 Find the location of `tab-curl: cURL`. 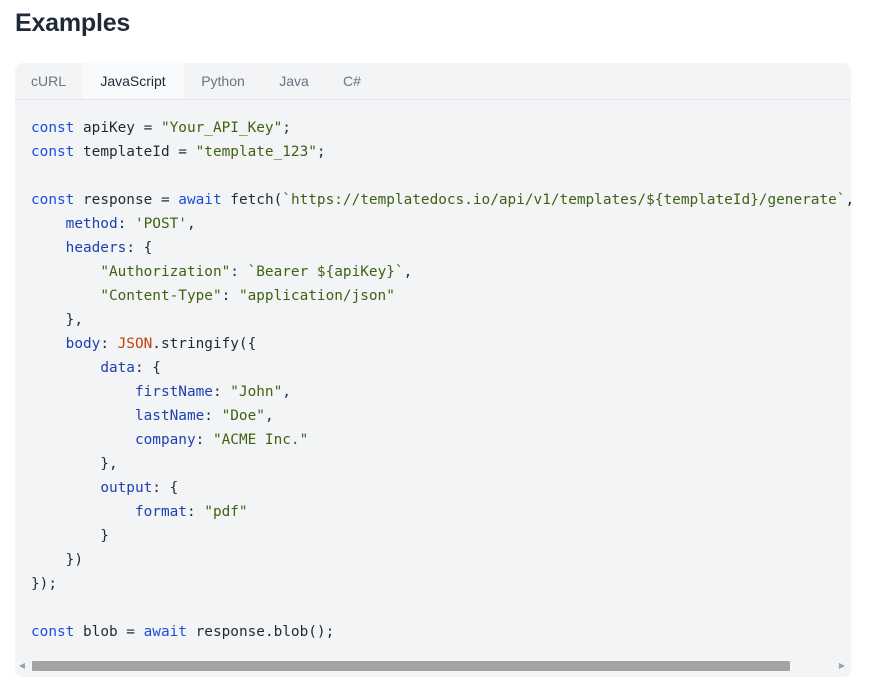

tab-curl: cURL is located at coordinates (48, 81).